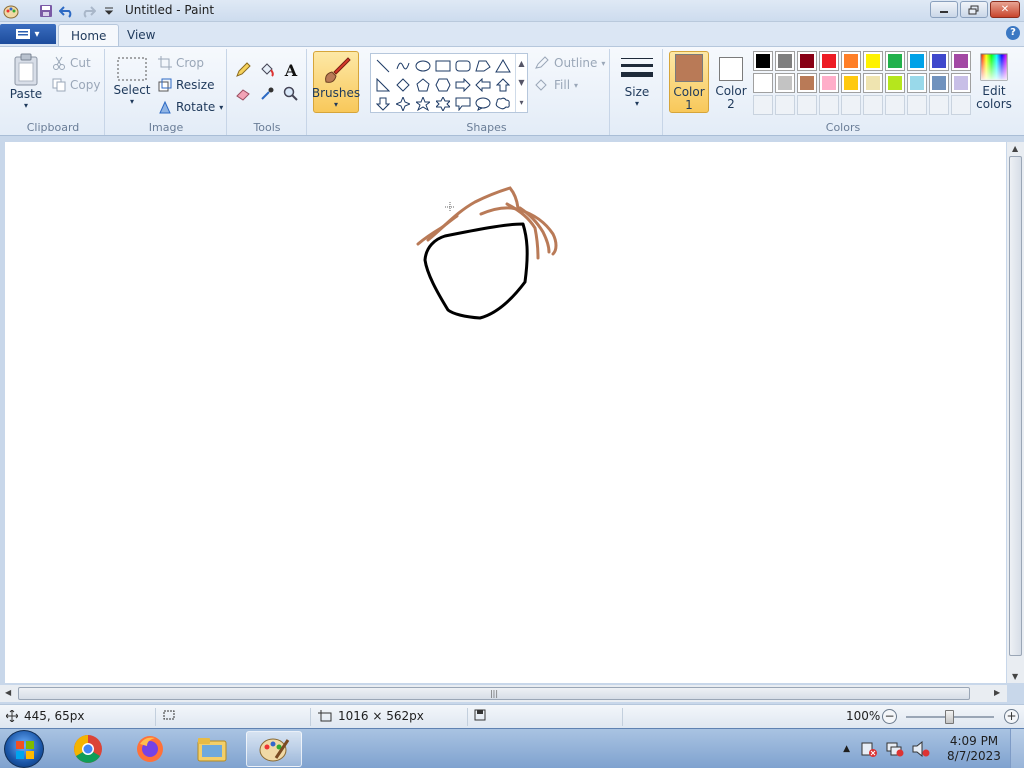 The height and width of the screenshot is (768, 1024). Describe the element at coordinates (1015, 406) in the screenshot. I see `vertical-scroll-thumb` at that location.